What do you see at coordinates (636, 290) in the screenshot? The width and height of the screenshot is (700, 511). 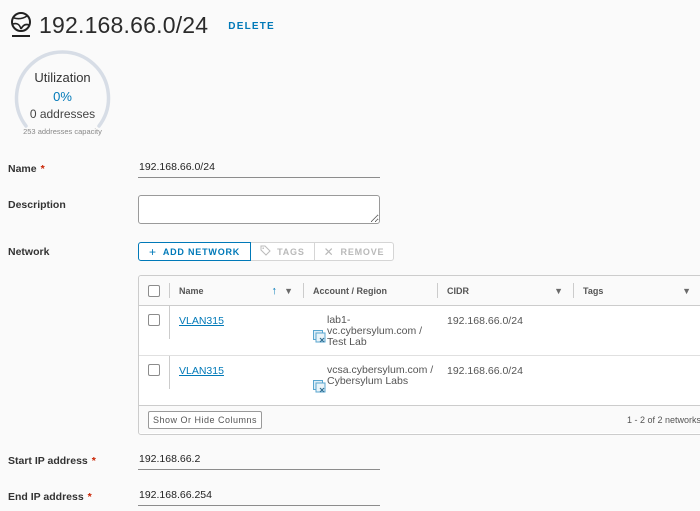 I see `column-header-tags: Tags ▼` at bounding box center [636, 290].